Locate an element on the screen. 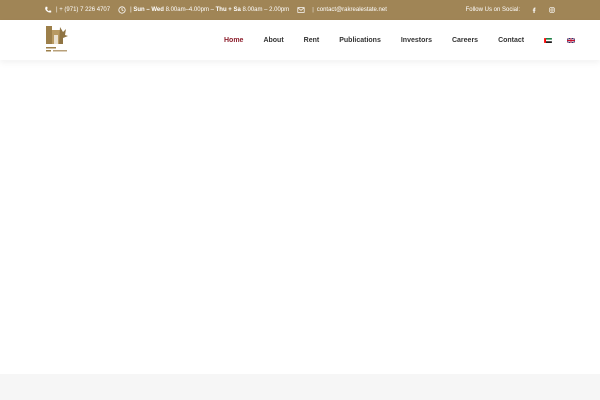  nav-item-careers: Careers is located at coordinates (465, 40).